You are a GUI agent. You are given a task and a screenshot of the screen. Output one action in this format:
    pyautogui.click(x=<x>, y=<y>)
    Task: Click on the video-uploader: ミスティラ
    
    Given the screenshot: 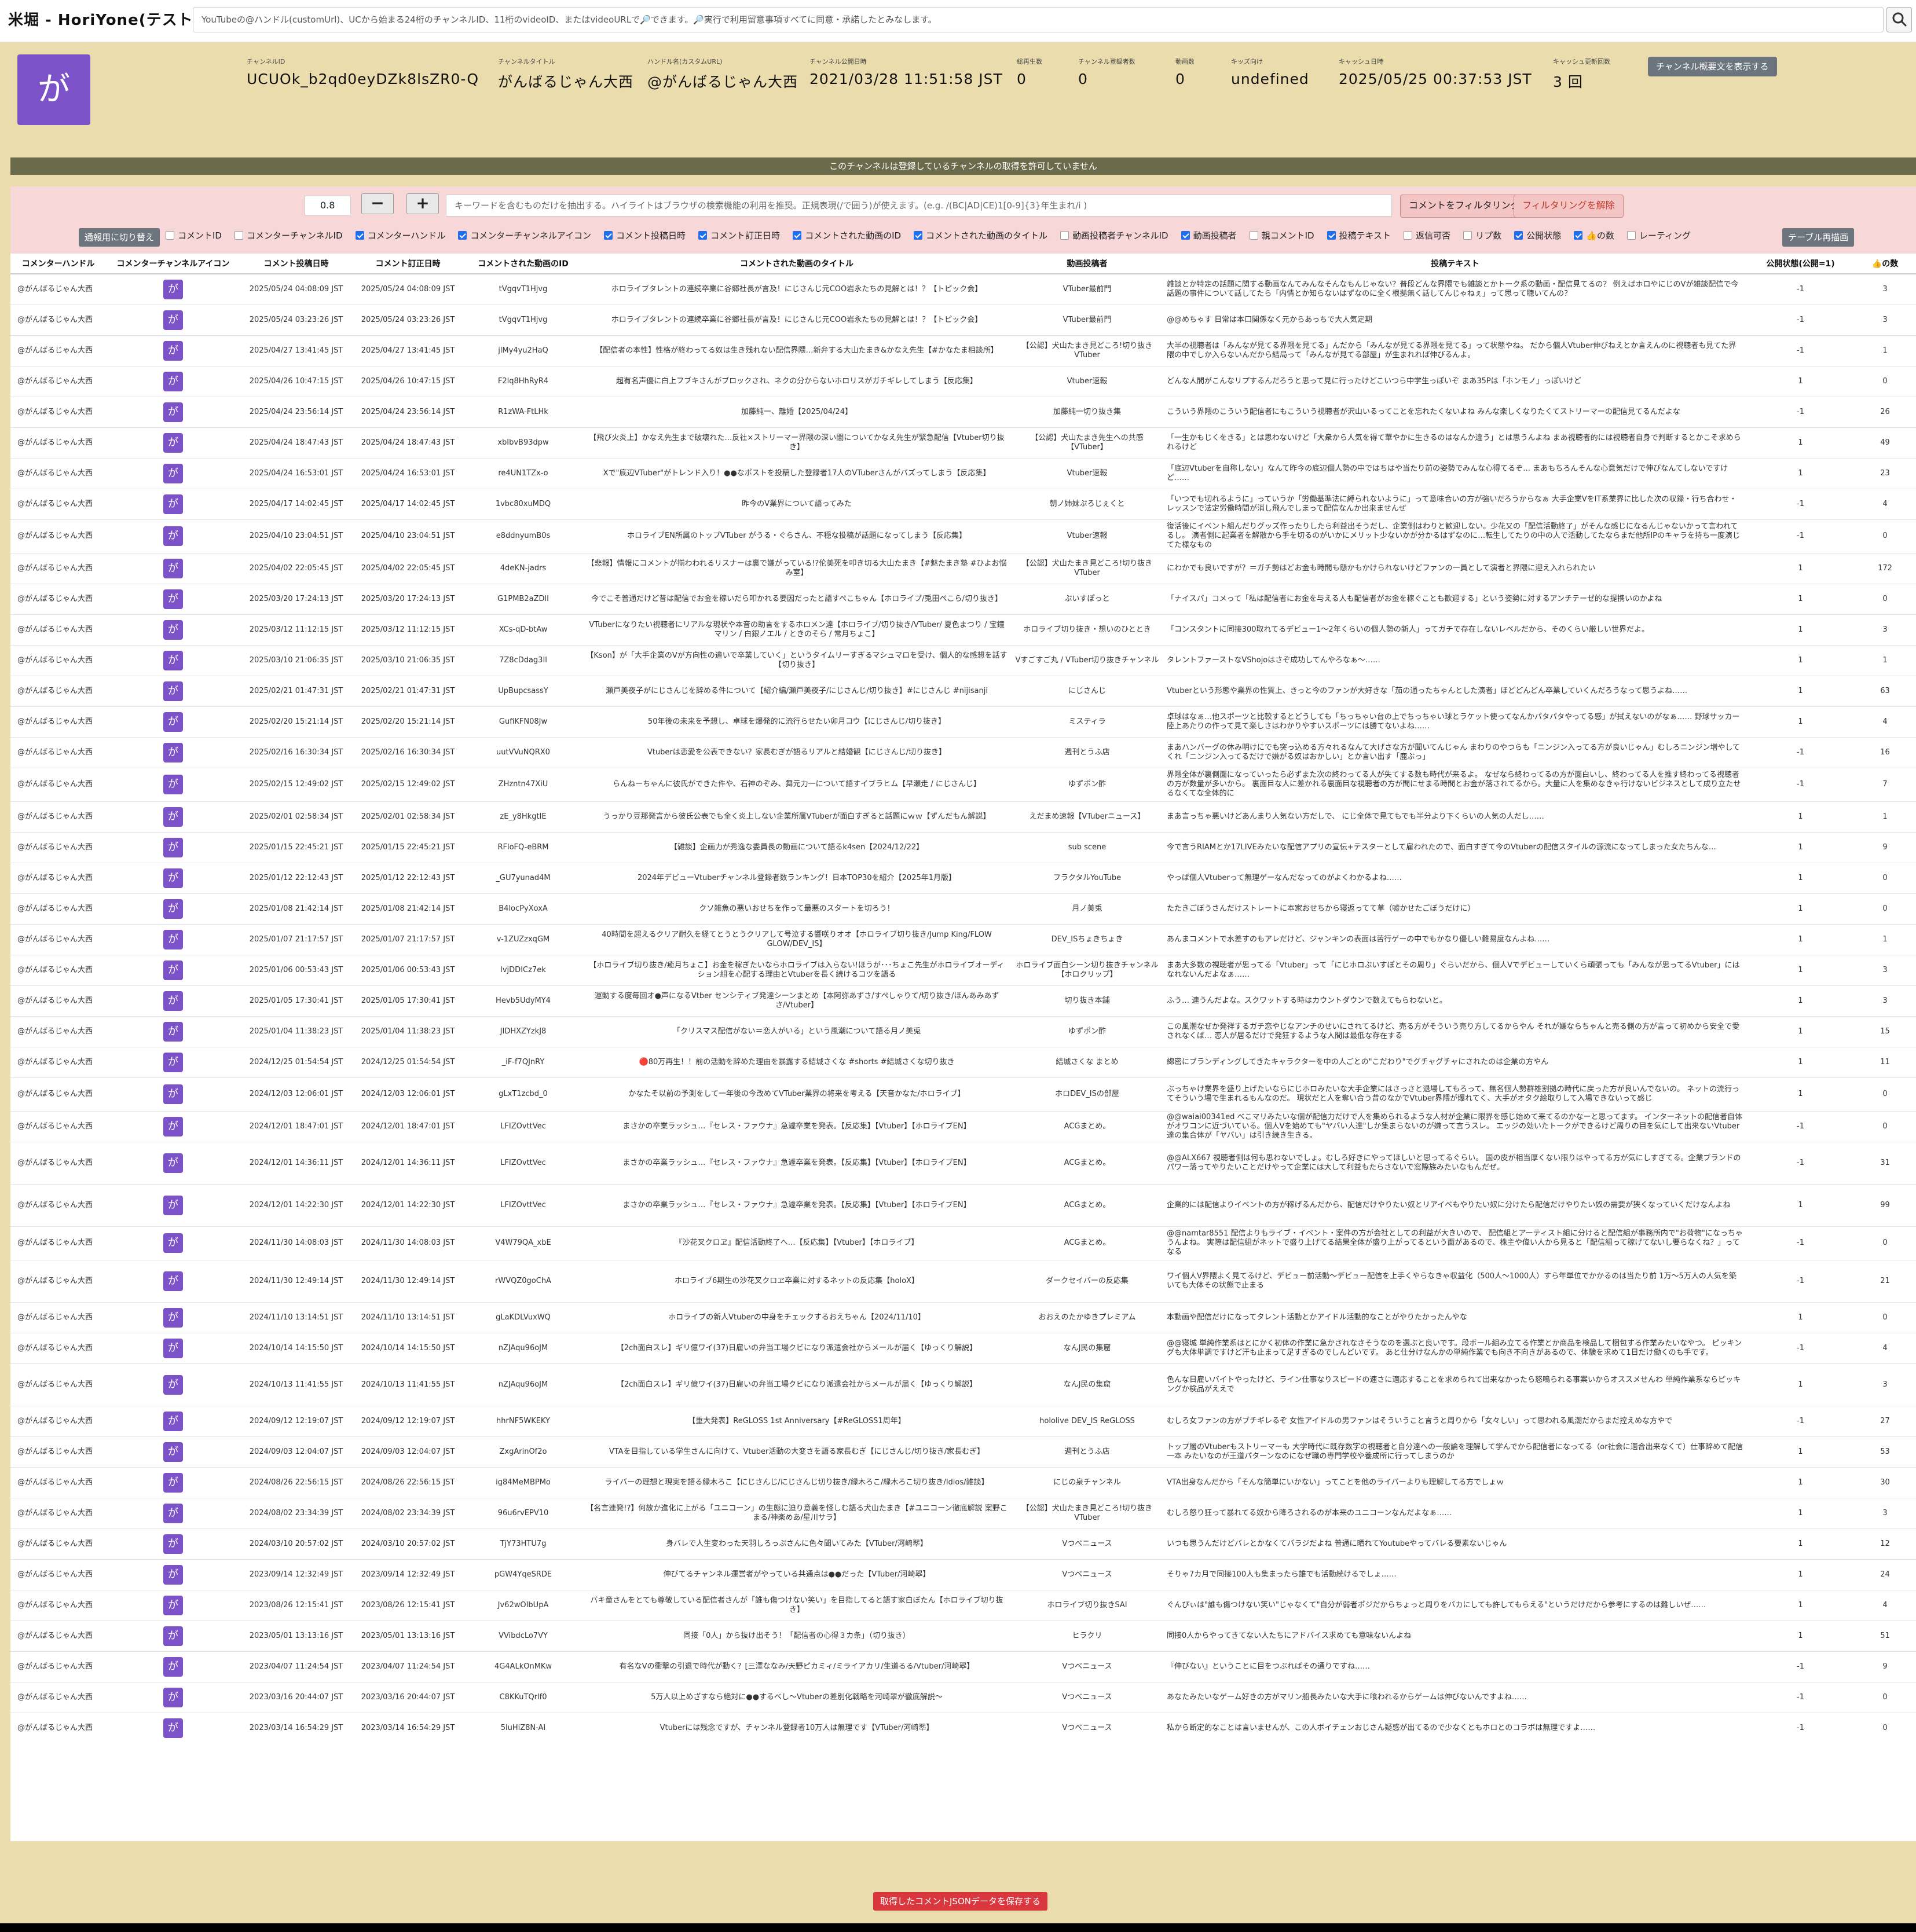 What is the action you would take?
    pyautogui.click(x=1087, y=721)
    